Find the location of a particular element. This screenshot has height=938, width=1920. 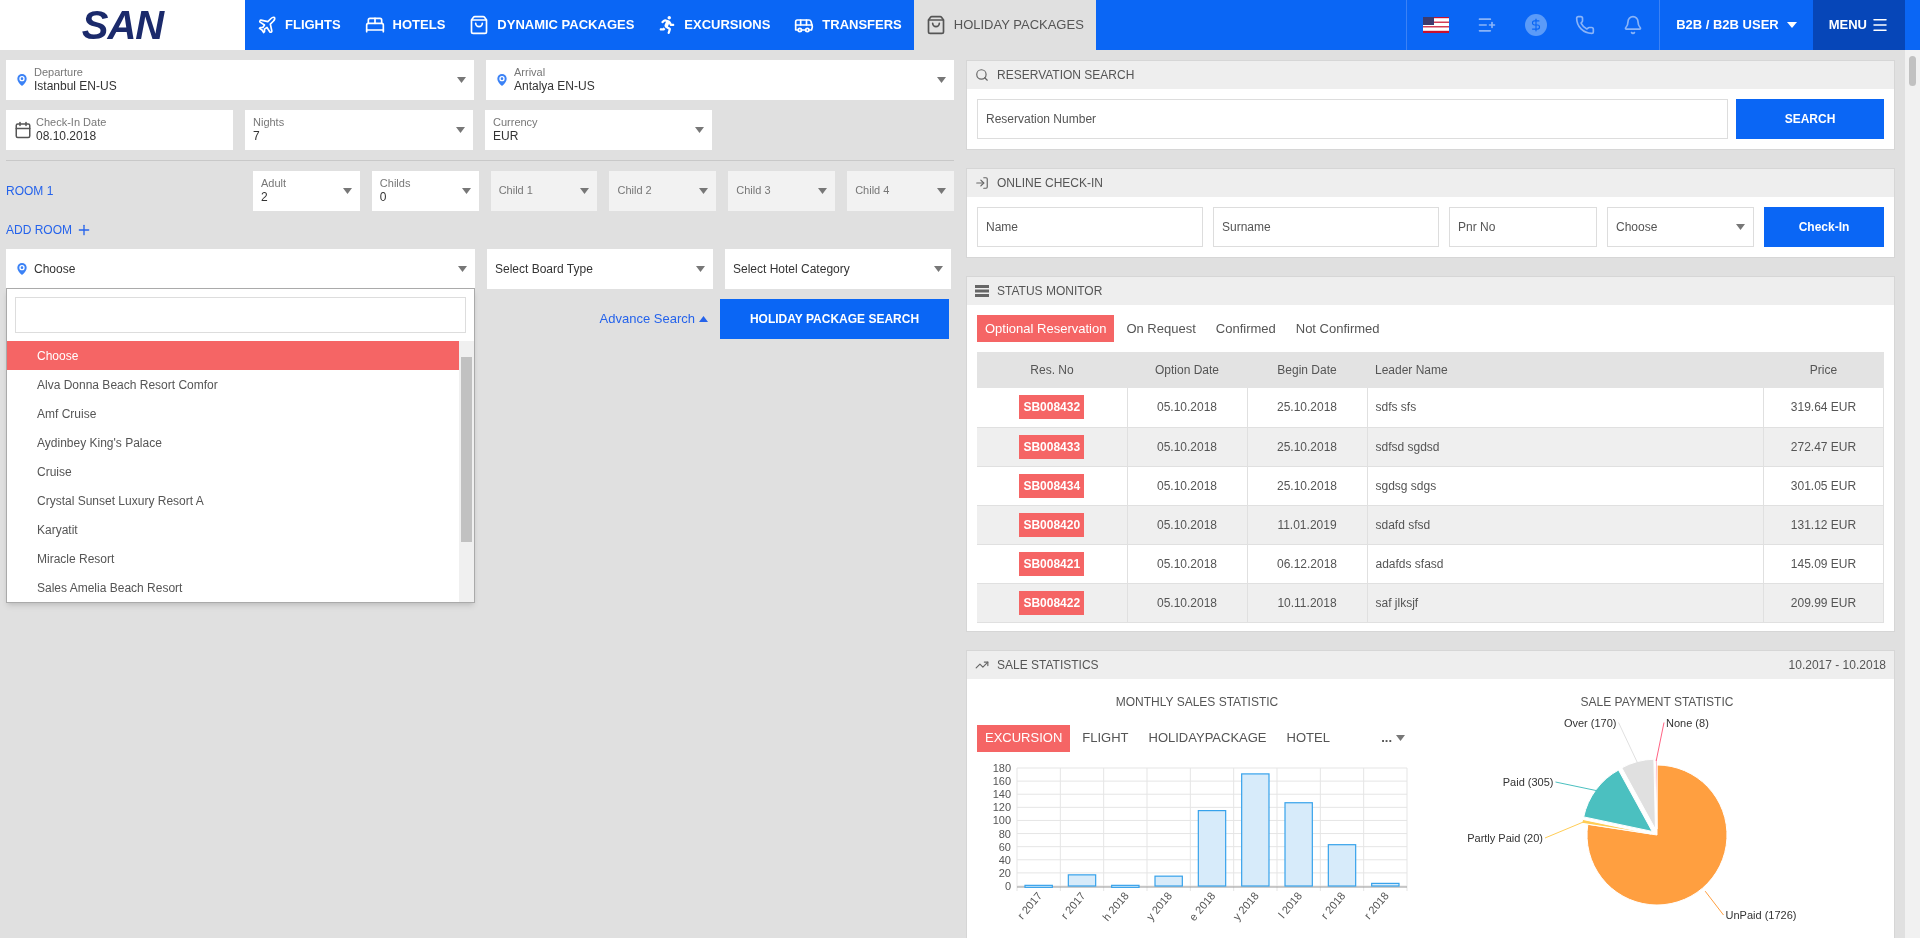

reservation-number-input: Reservation Number is located at coordinates (1352, 119).